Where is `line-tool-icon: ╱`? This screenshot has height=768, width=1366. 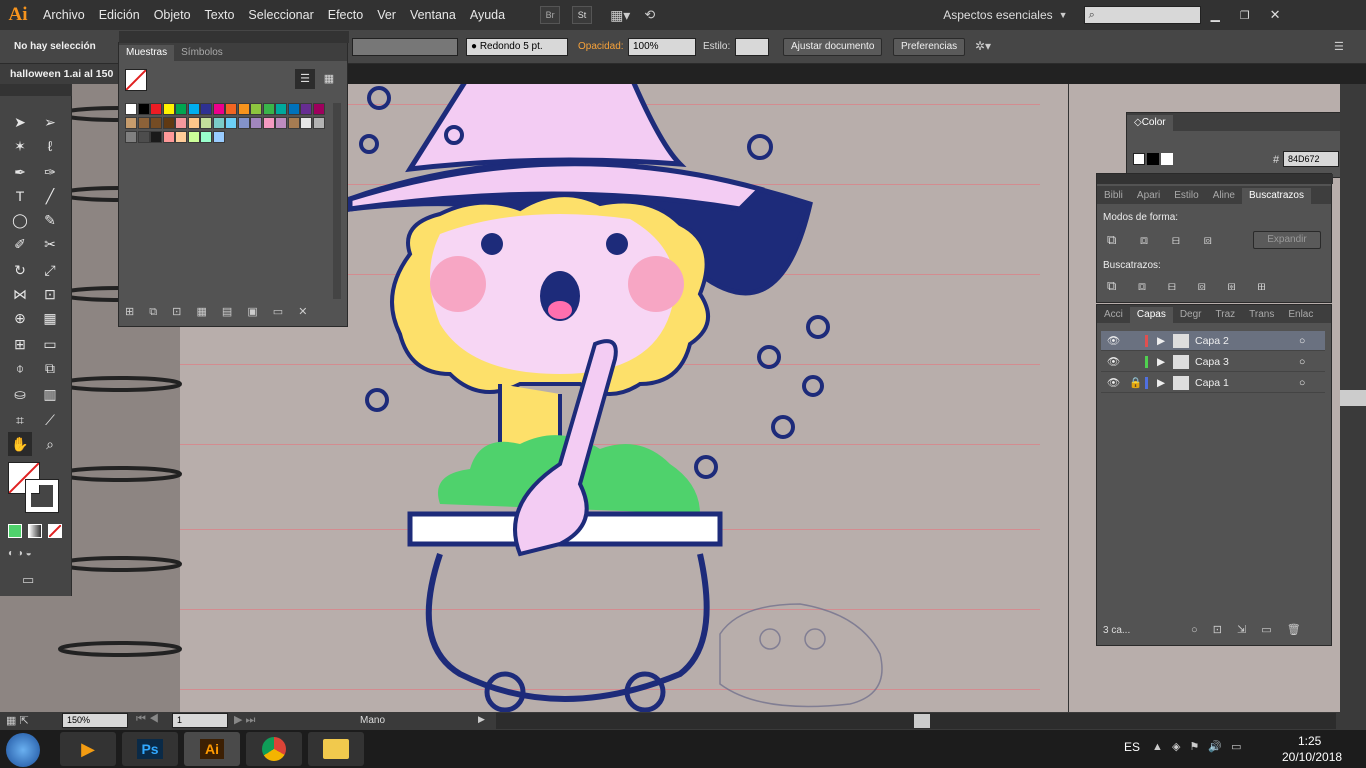 line-tool-icon: ╱ is located at coordinates (50, 196).